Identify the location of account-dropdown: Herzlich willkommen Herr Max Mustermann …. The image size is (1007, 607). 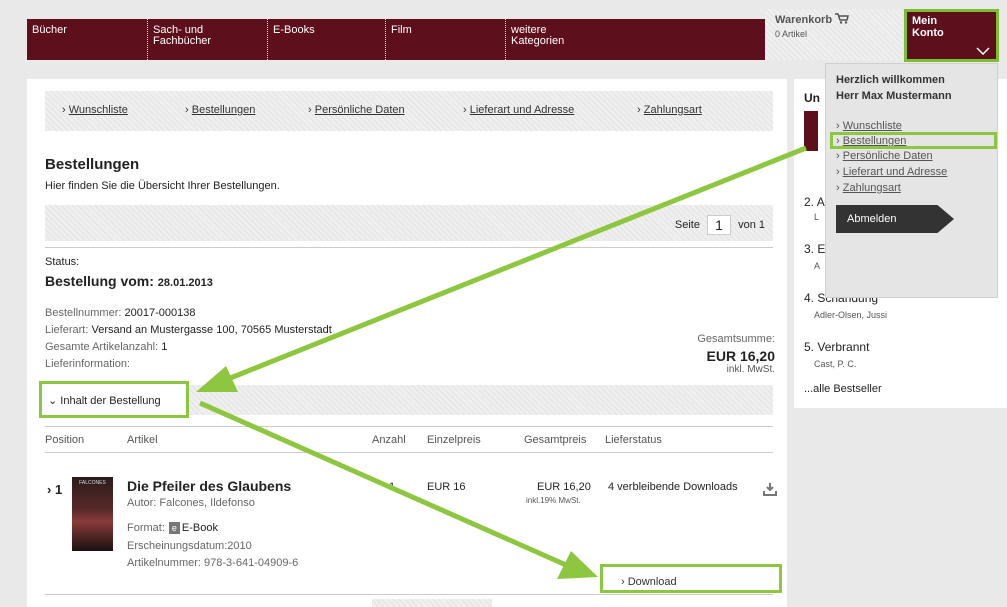
(911, 180).